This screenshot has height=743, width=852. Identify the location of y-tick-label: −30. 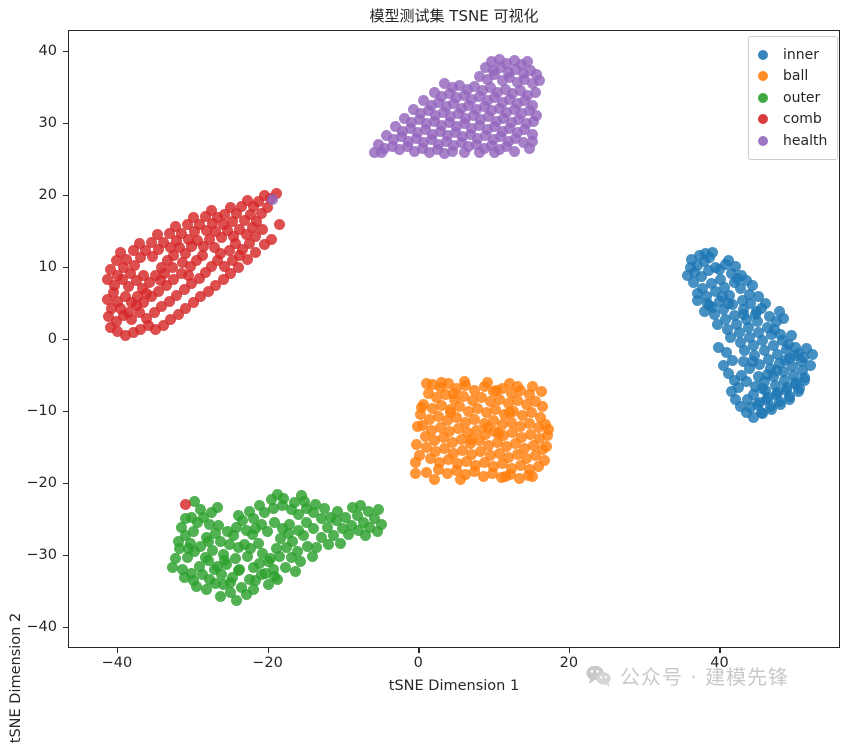
(41, 555).